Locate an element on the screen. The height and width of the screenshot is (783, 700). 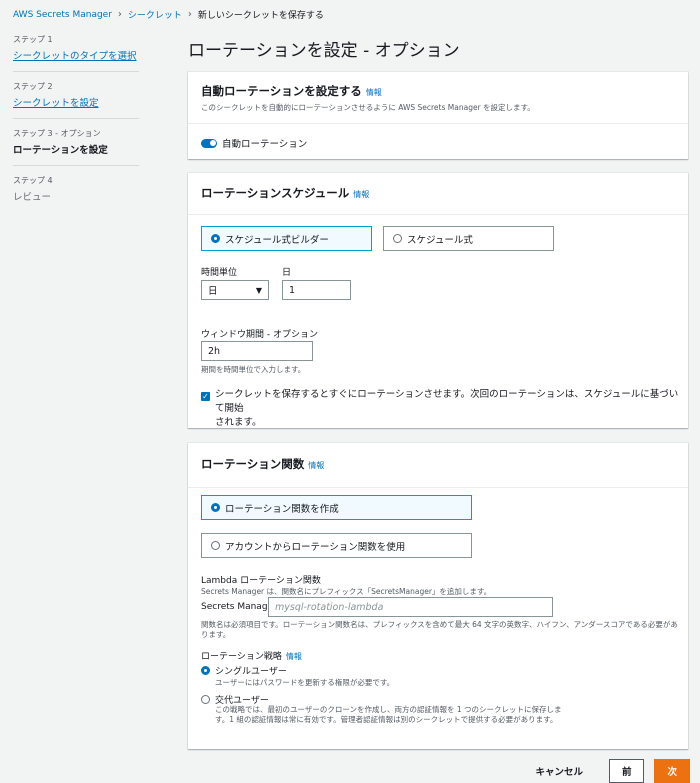
step-link-configure-secret: シークレットを設定 is located at coordinates (56, 103).